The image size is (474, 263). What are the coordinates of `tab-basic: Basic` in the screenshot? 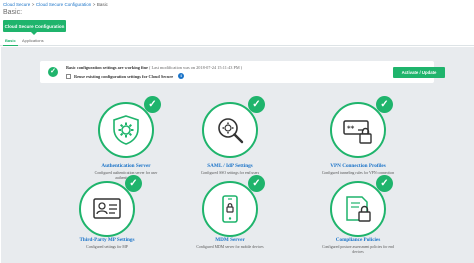 It's located at (10, 42).